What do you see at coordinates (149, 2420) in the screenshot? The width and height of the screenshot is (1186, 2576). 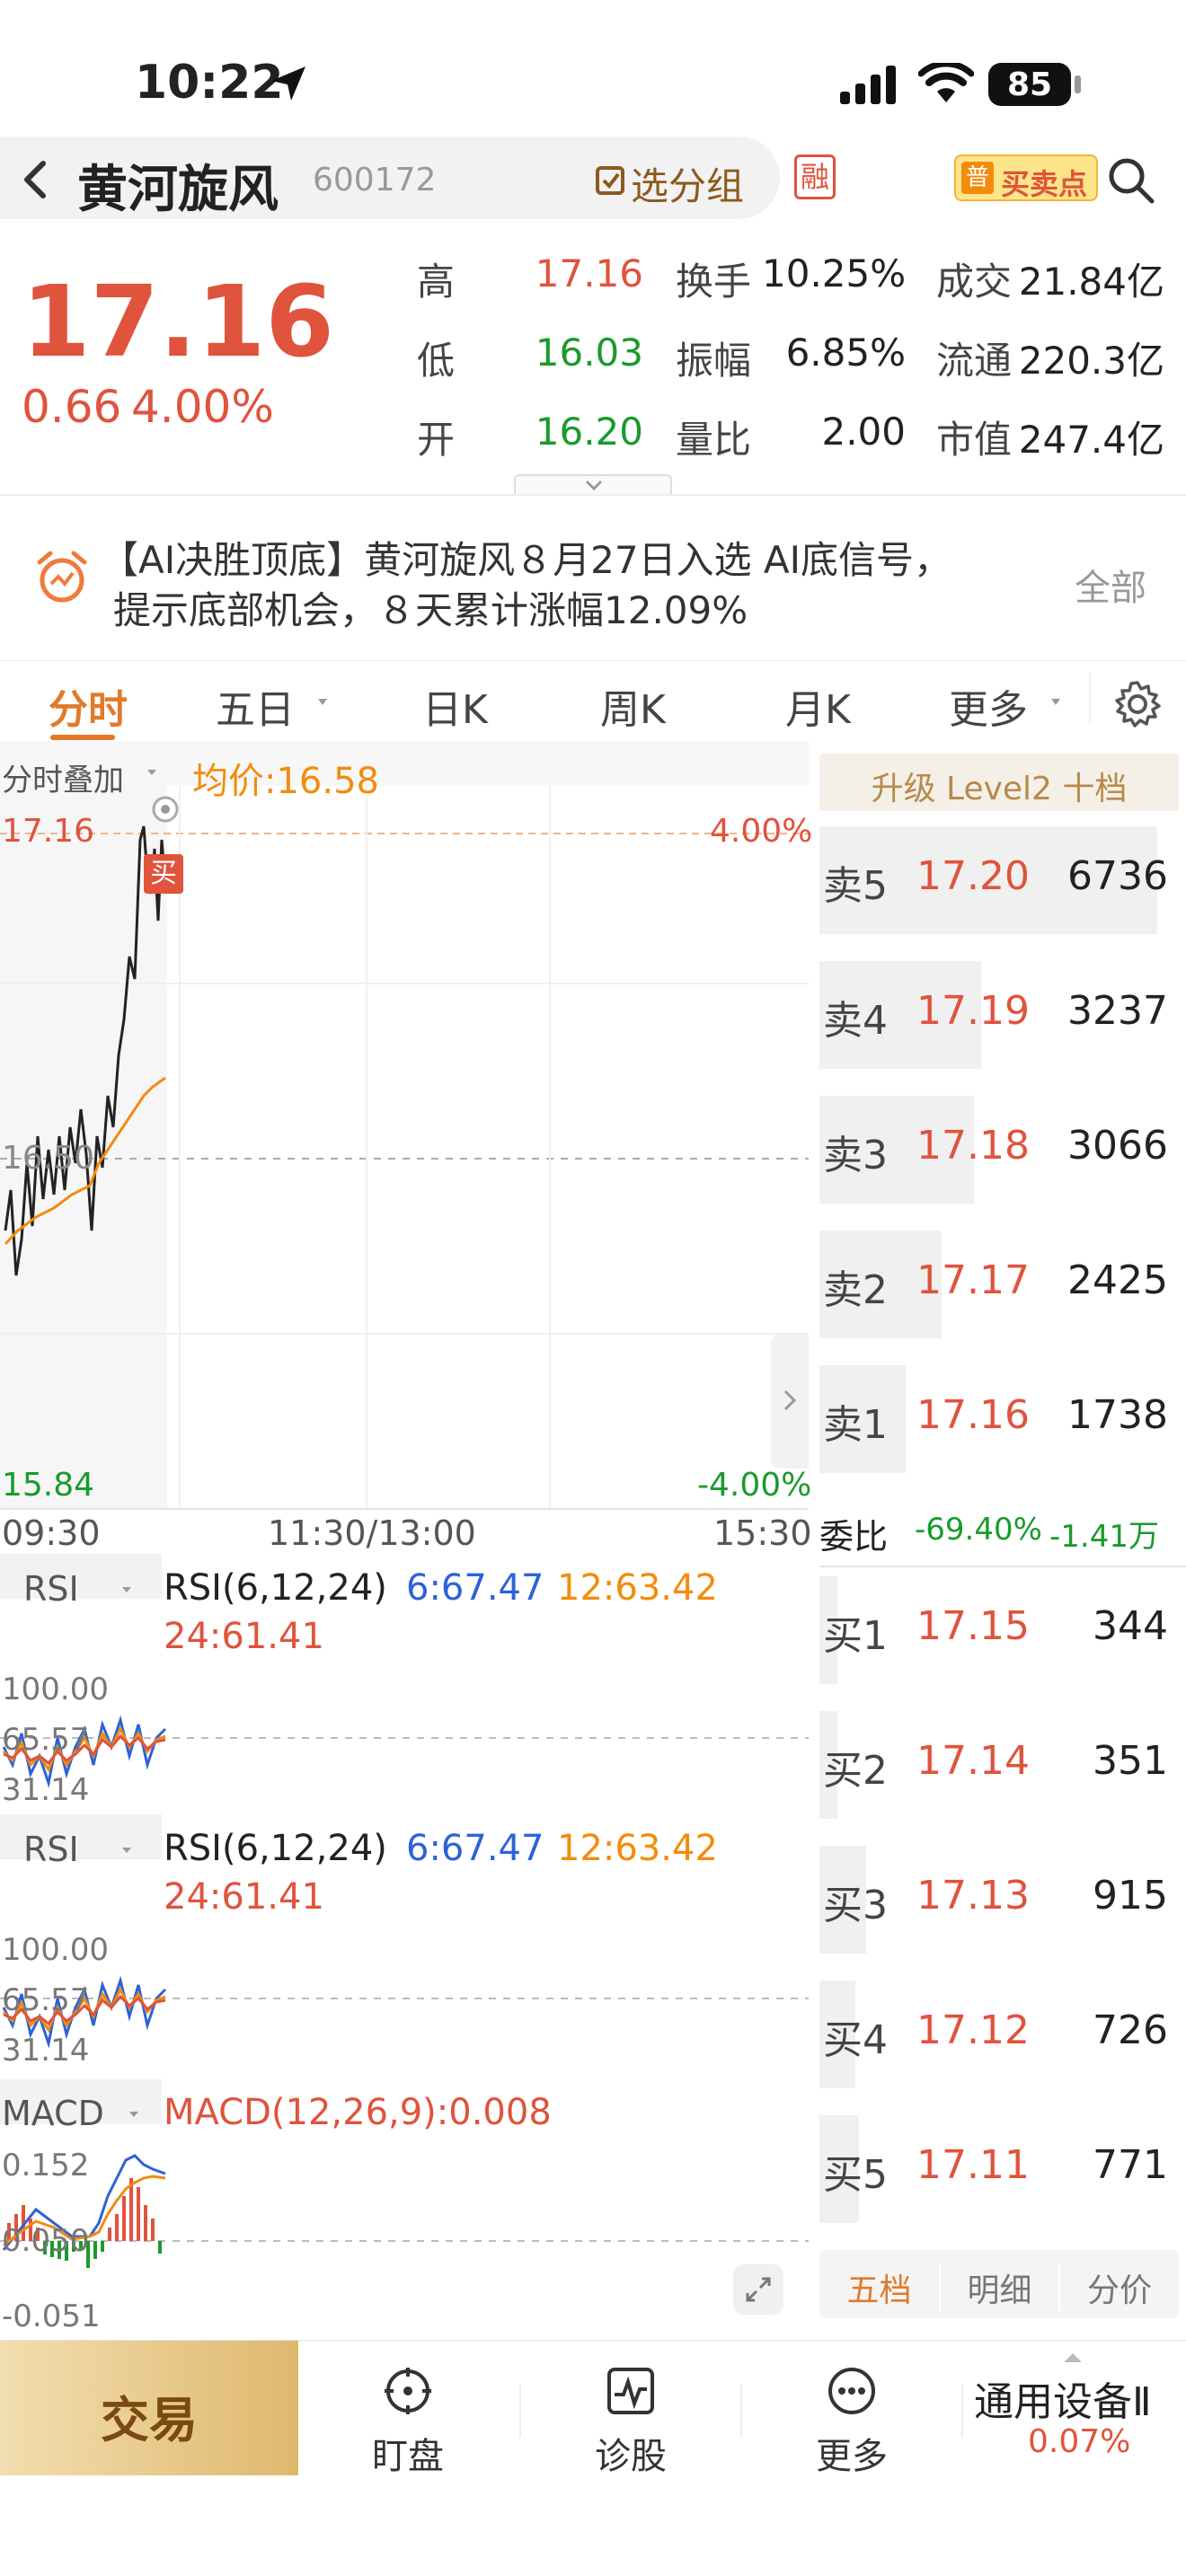 I see `trade-label: 交易` at bounding box center [149, 2420].